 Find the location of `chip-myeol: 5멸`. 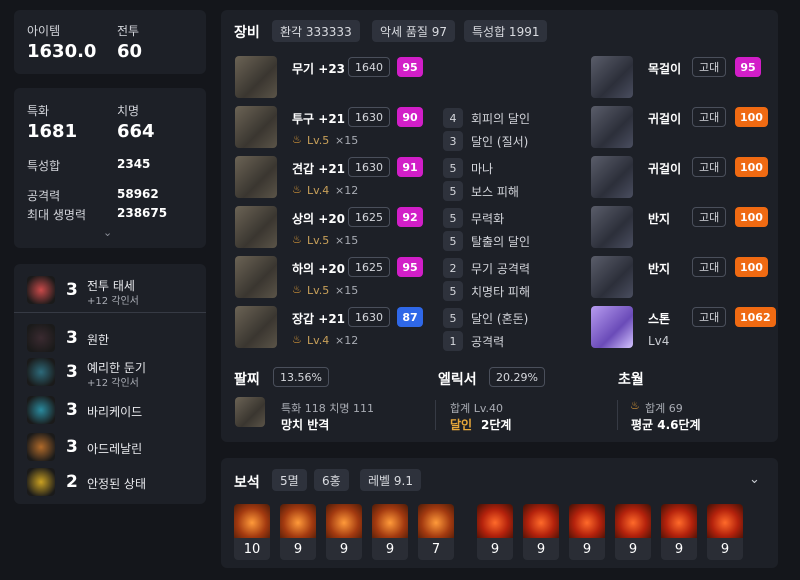

chip-myeol: 5멸 is located at coordinates (289, 480).